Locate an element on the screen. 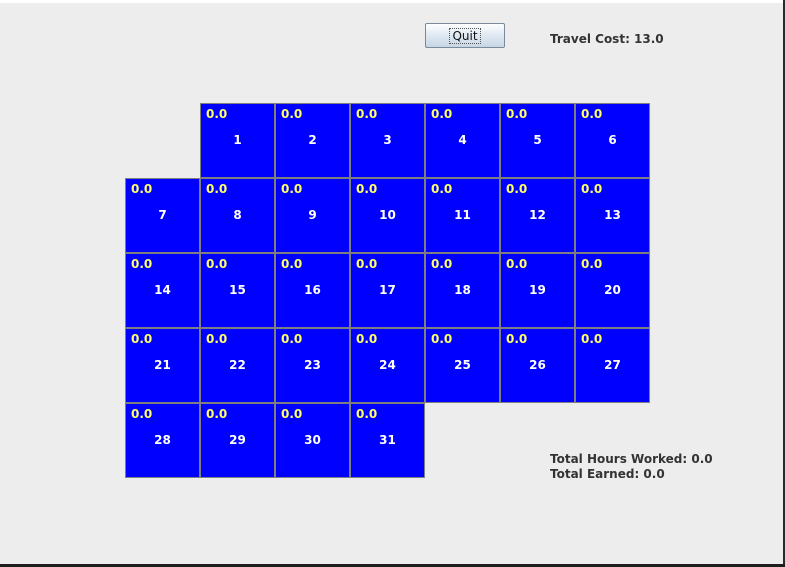 Image resolution: width=785 pixels, height=567 pixels. day-number: 3 is located at coordinates (387, 140).